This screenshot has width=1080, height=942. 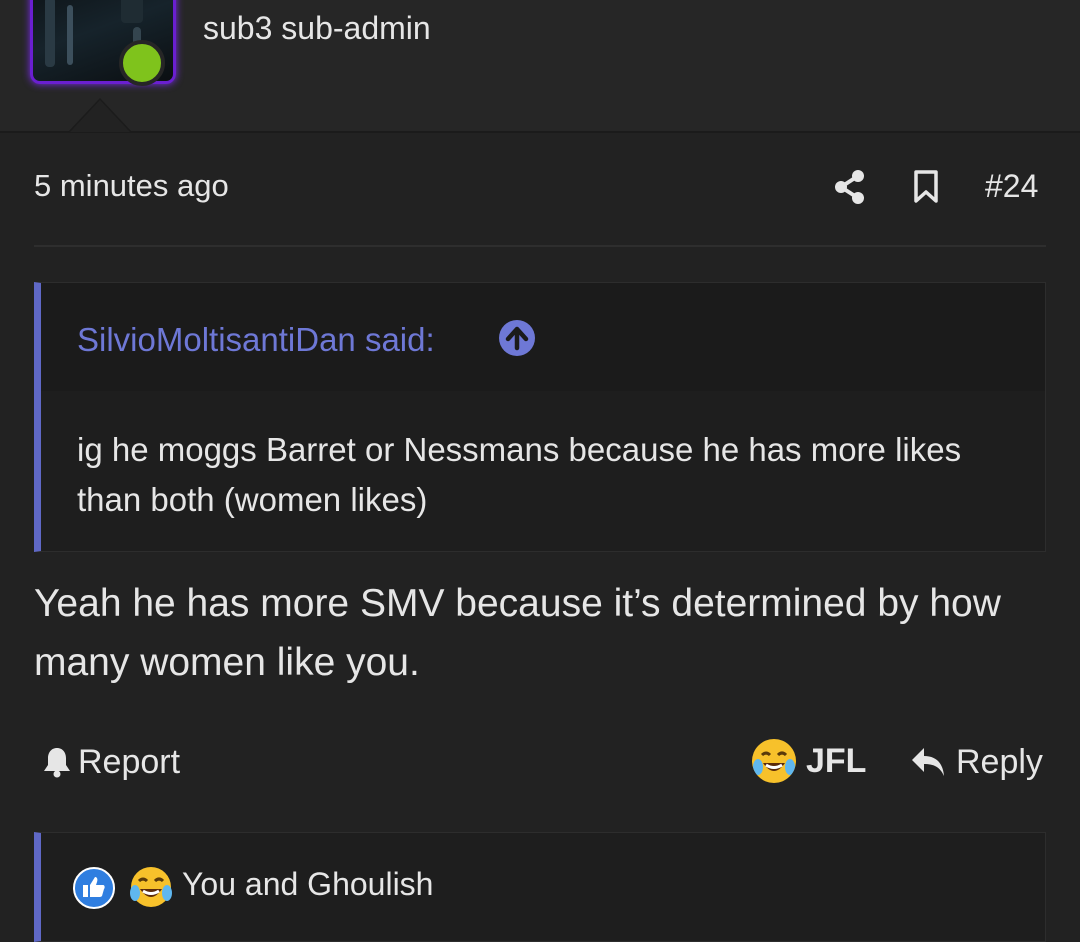 I want to click on report-button: Report, so click(x=110, y=762).